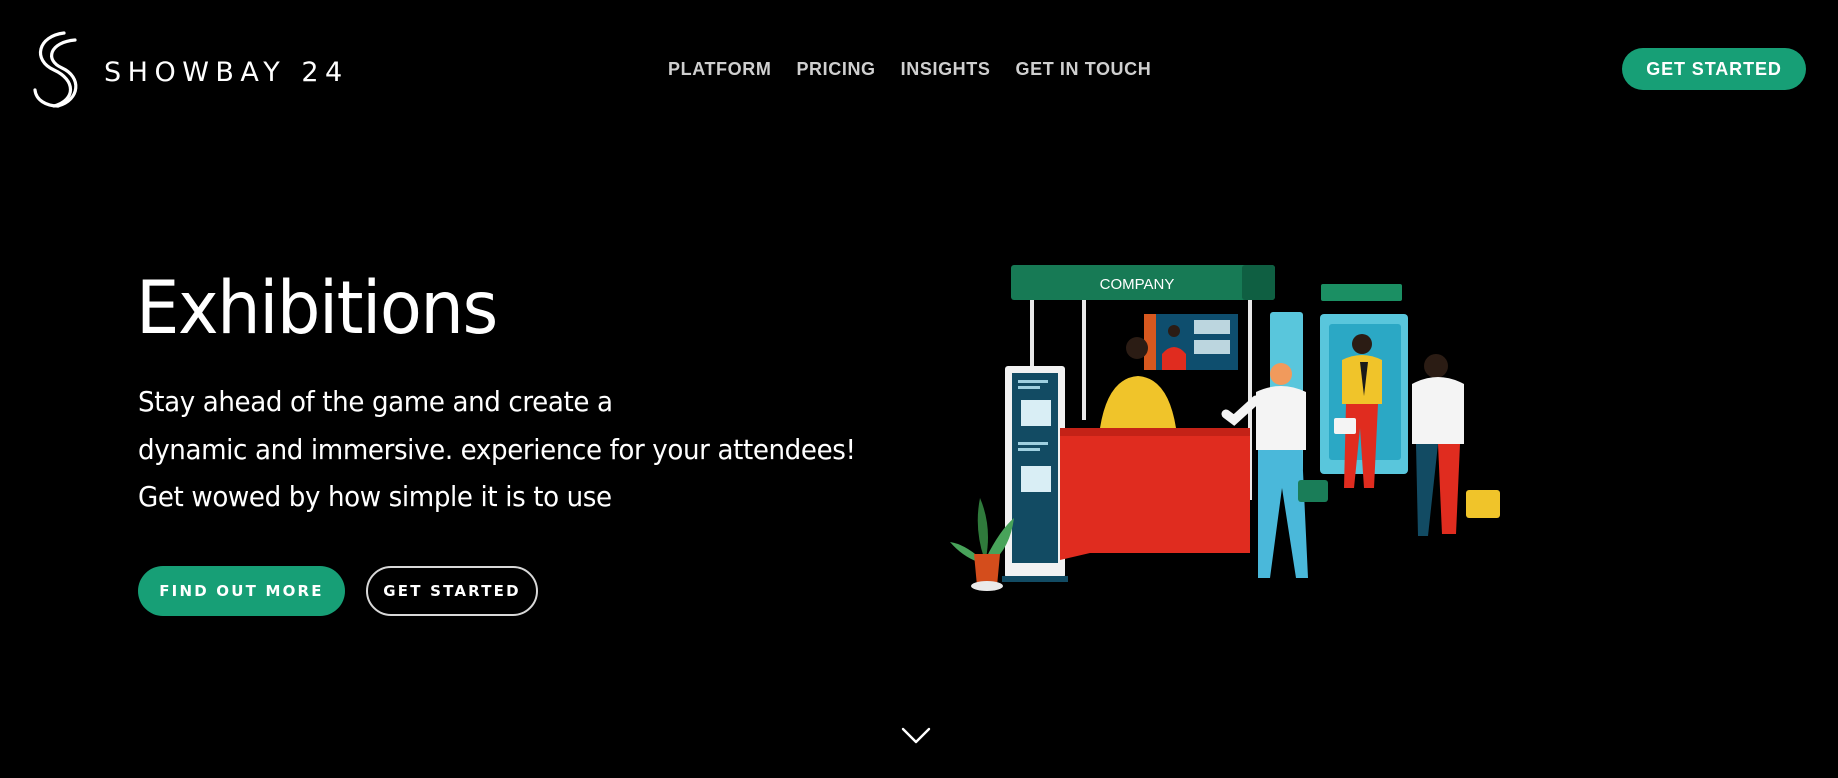 Image resolution: width=1838 pixels, height=778 pixels. Describe the element at coordinates (55, 69) in the screenshot. I see `s-logo-icon` at that location.